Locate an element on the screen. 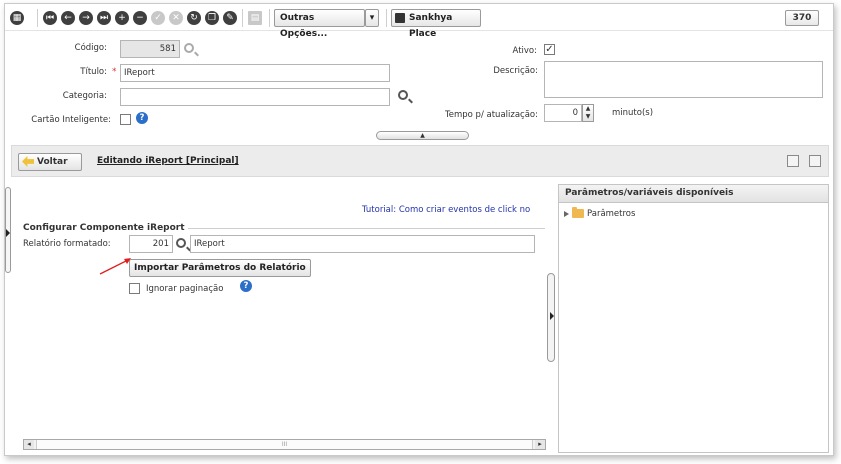  next-record-icon: → is located at coordinates (86, 18).